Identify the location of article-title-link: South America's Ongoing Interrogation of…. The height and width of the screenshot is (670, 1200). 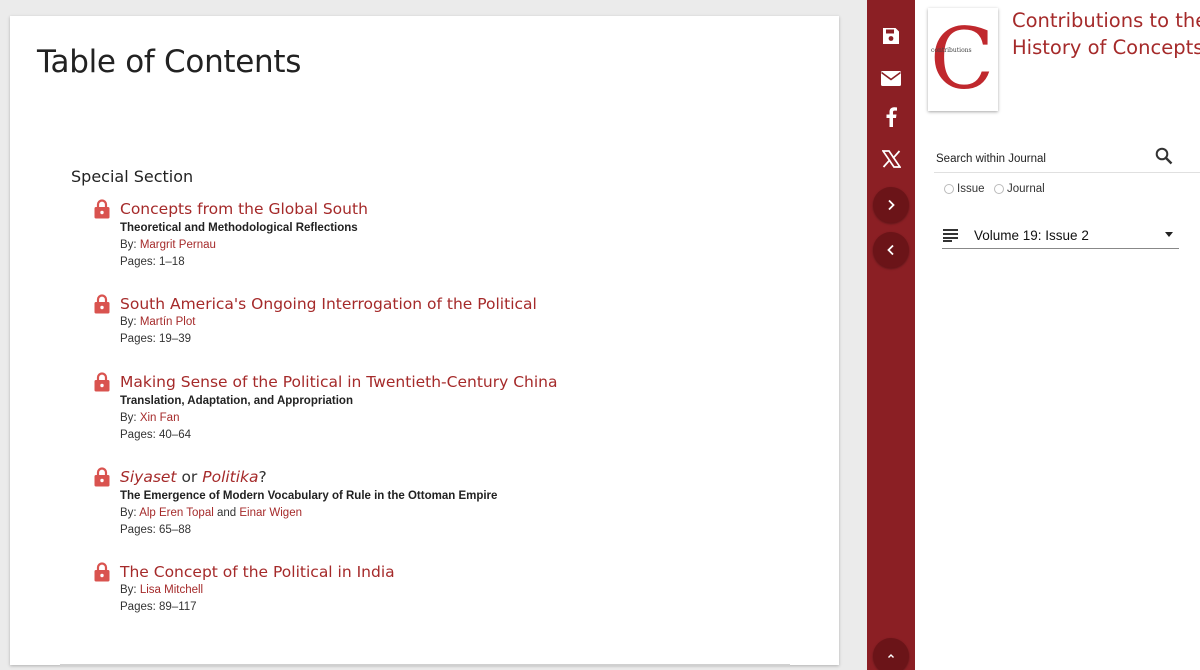
(465, 304).